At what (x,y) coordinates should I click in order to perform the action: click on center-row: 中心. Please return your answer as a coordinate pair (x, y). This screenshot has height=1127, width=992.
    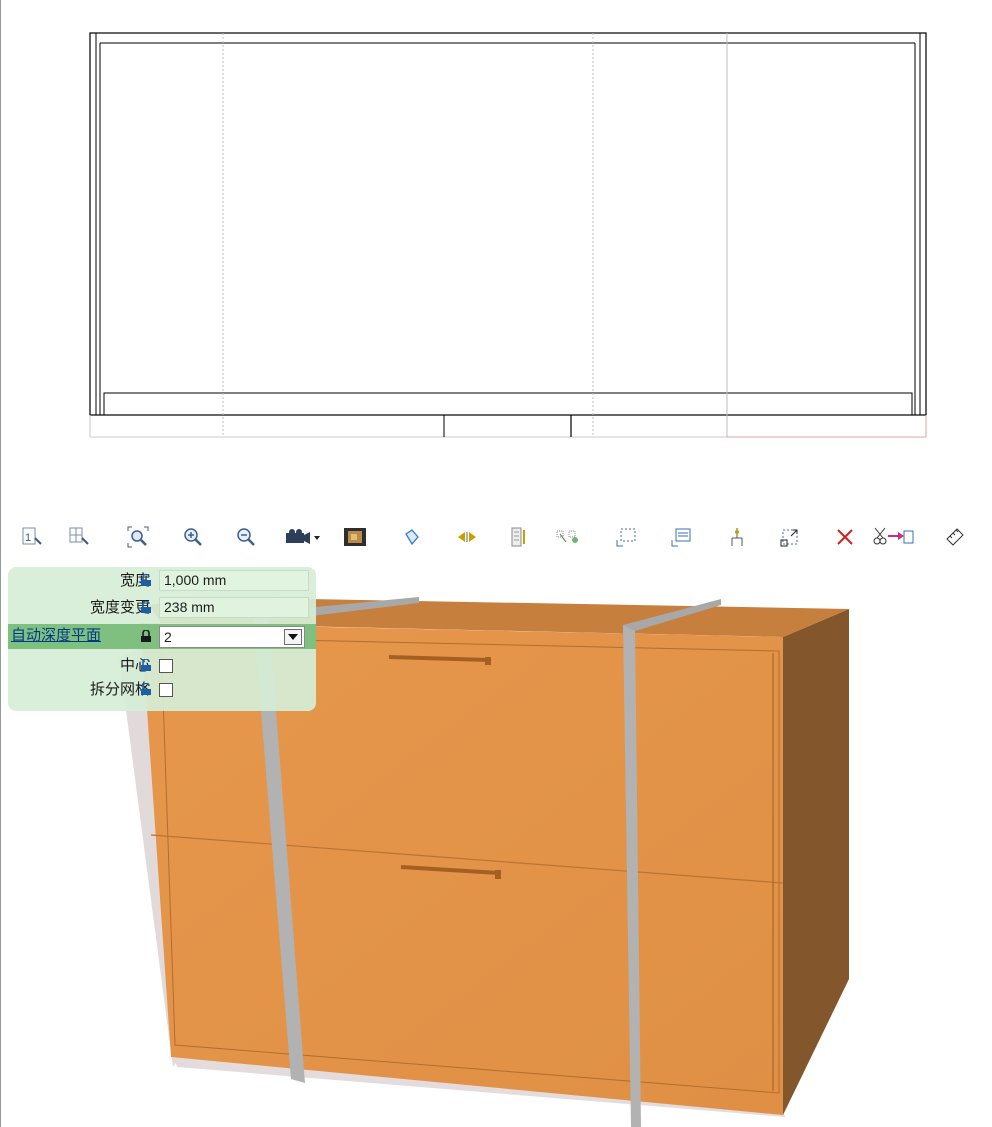
    Looking at the image, I should click on (162, 666).